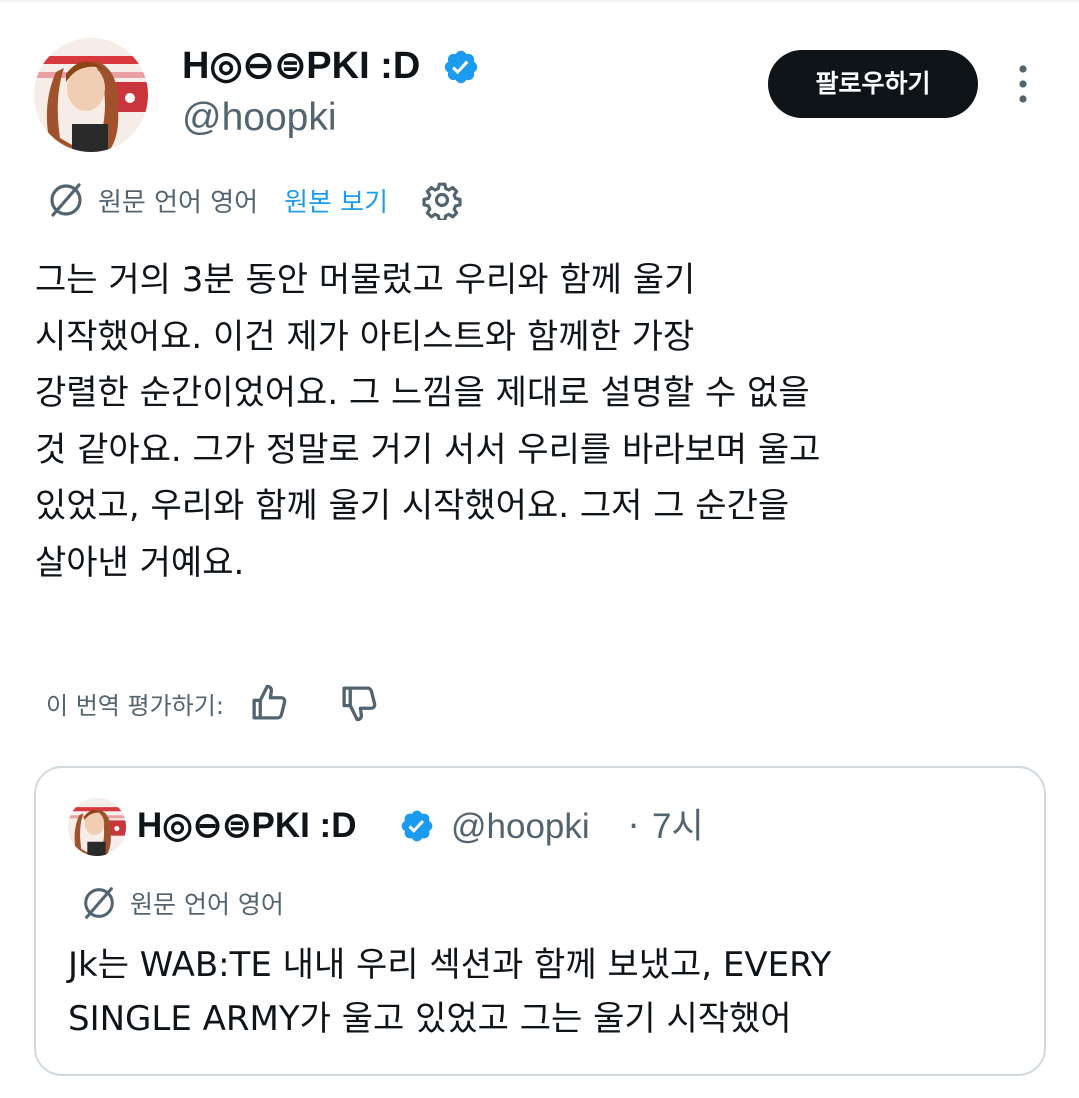 The height and width of the screenshot is (1098, 1079). Describe the element at coordinates (428, 449) in the screenshot. I see `tweet-text-line: 것 같아요. 그가 정말로 거기 서서 우리를 바라보며 울고` at that location.